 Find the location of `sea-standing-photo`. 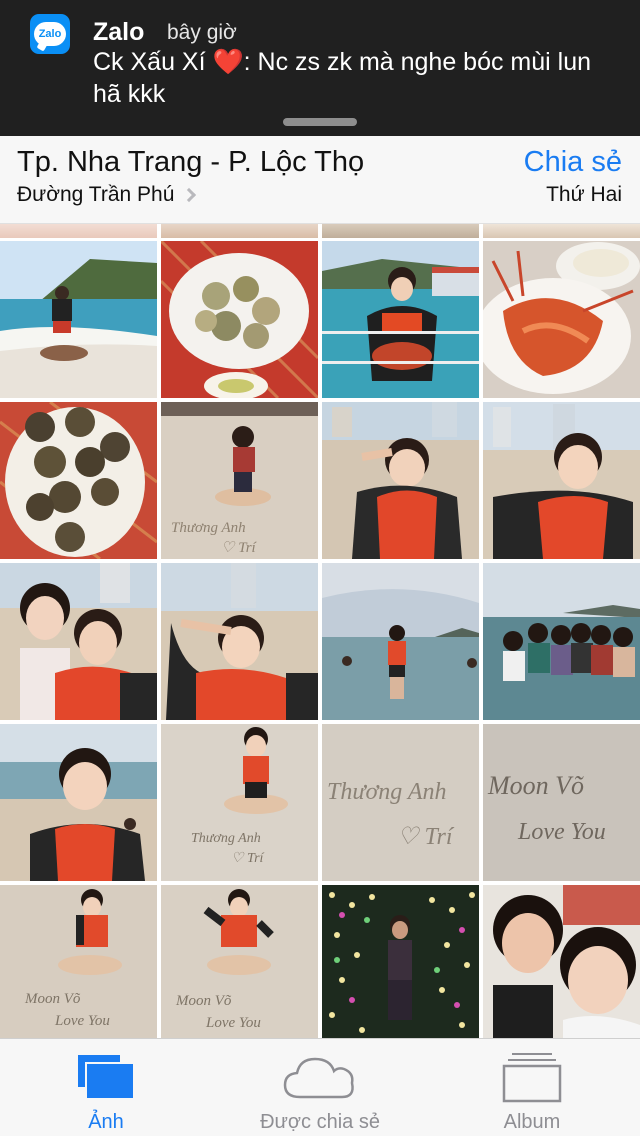

sea-standing-photo is located at coordinates (400, 641).